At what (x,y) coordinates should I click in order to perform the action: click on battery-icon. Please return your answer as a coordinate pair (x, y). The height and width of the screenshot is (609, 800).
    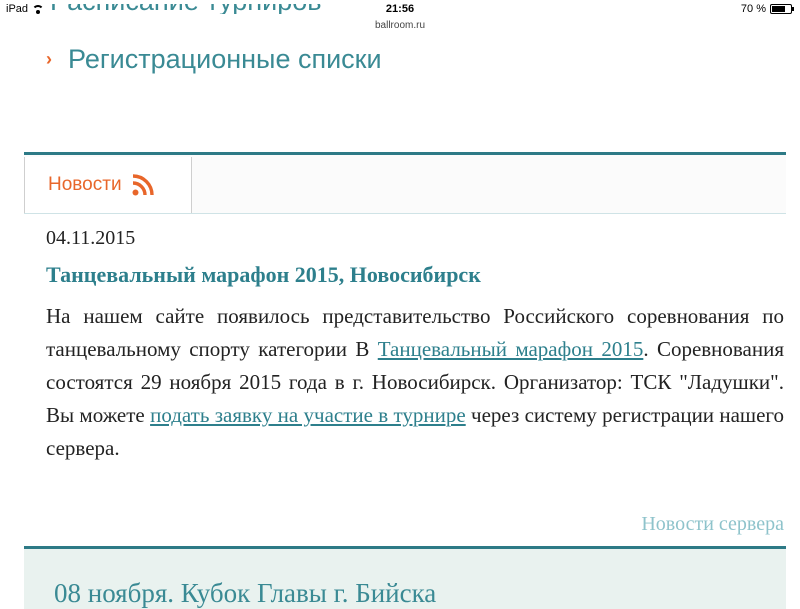
    Looking at the image, I should click on (782, 9).